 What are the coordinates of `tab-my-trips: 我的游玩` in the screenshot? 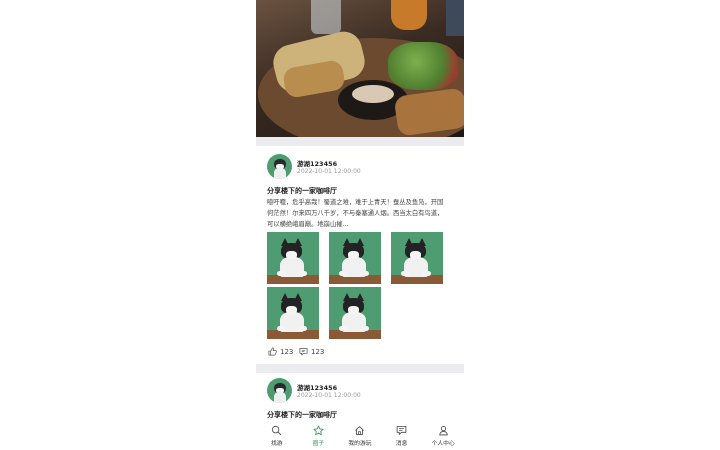 It's located at (360, 435).